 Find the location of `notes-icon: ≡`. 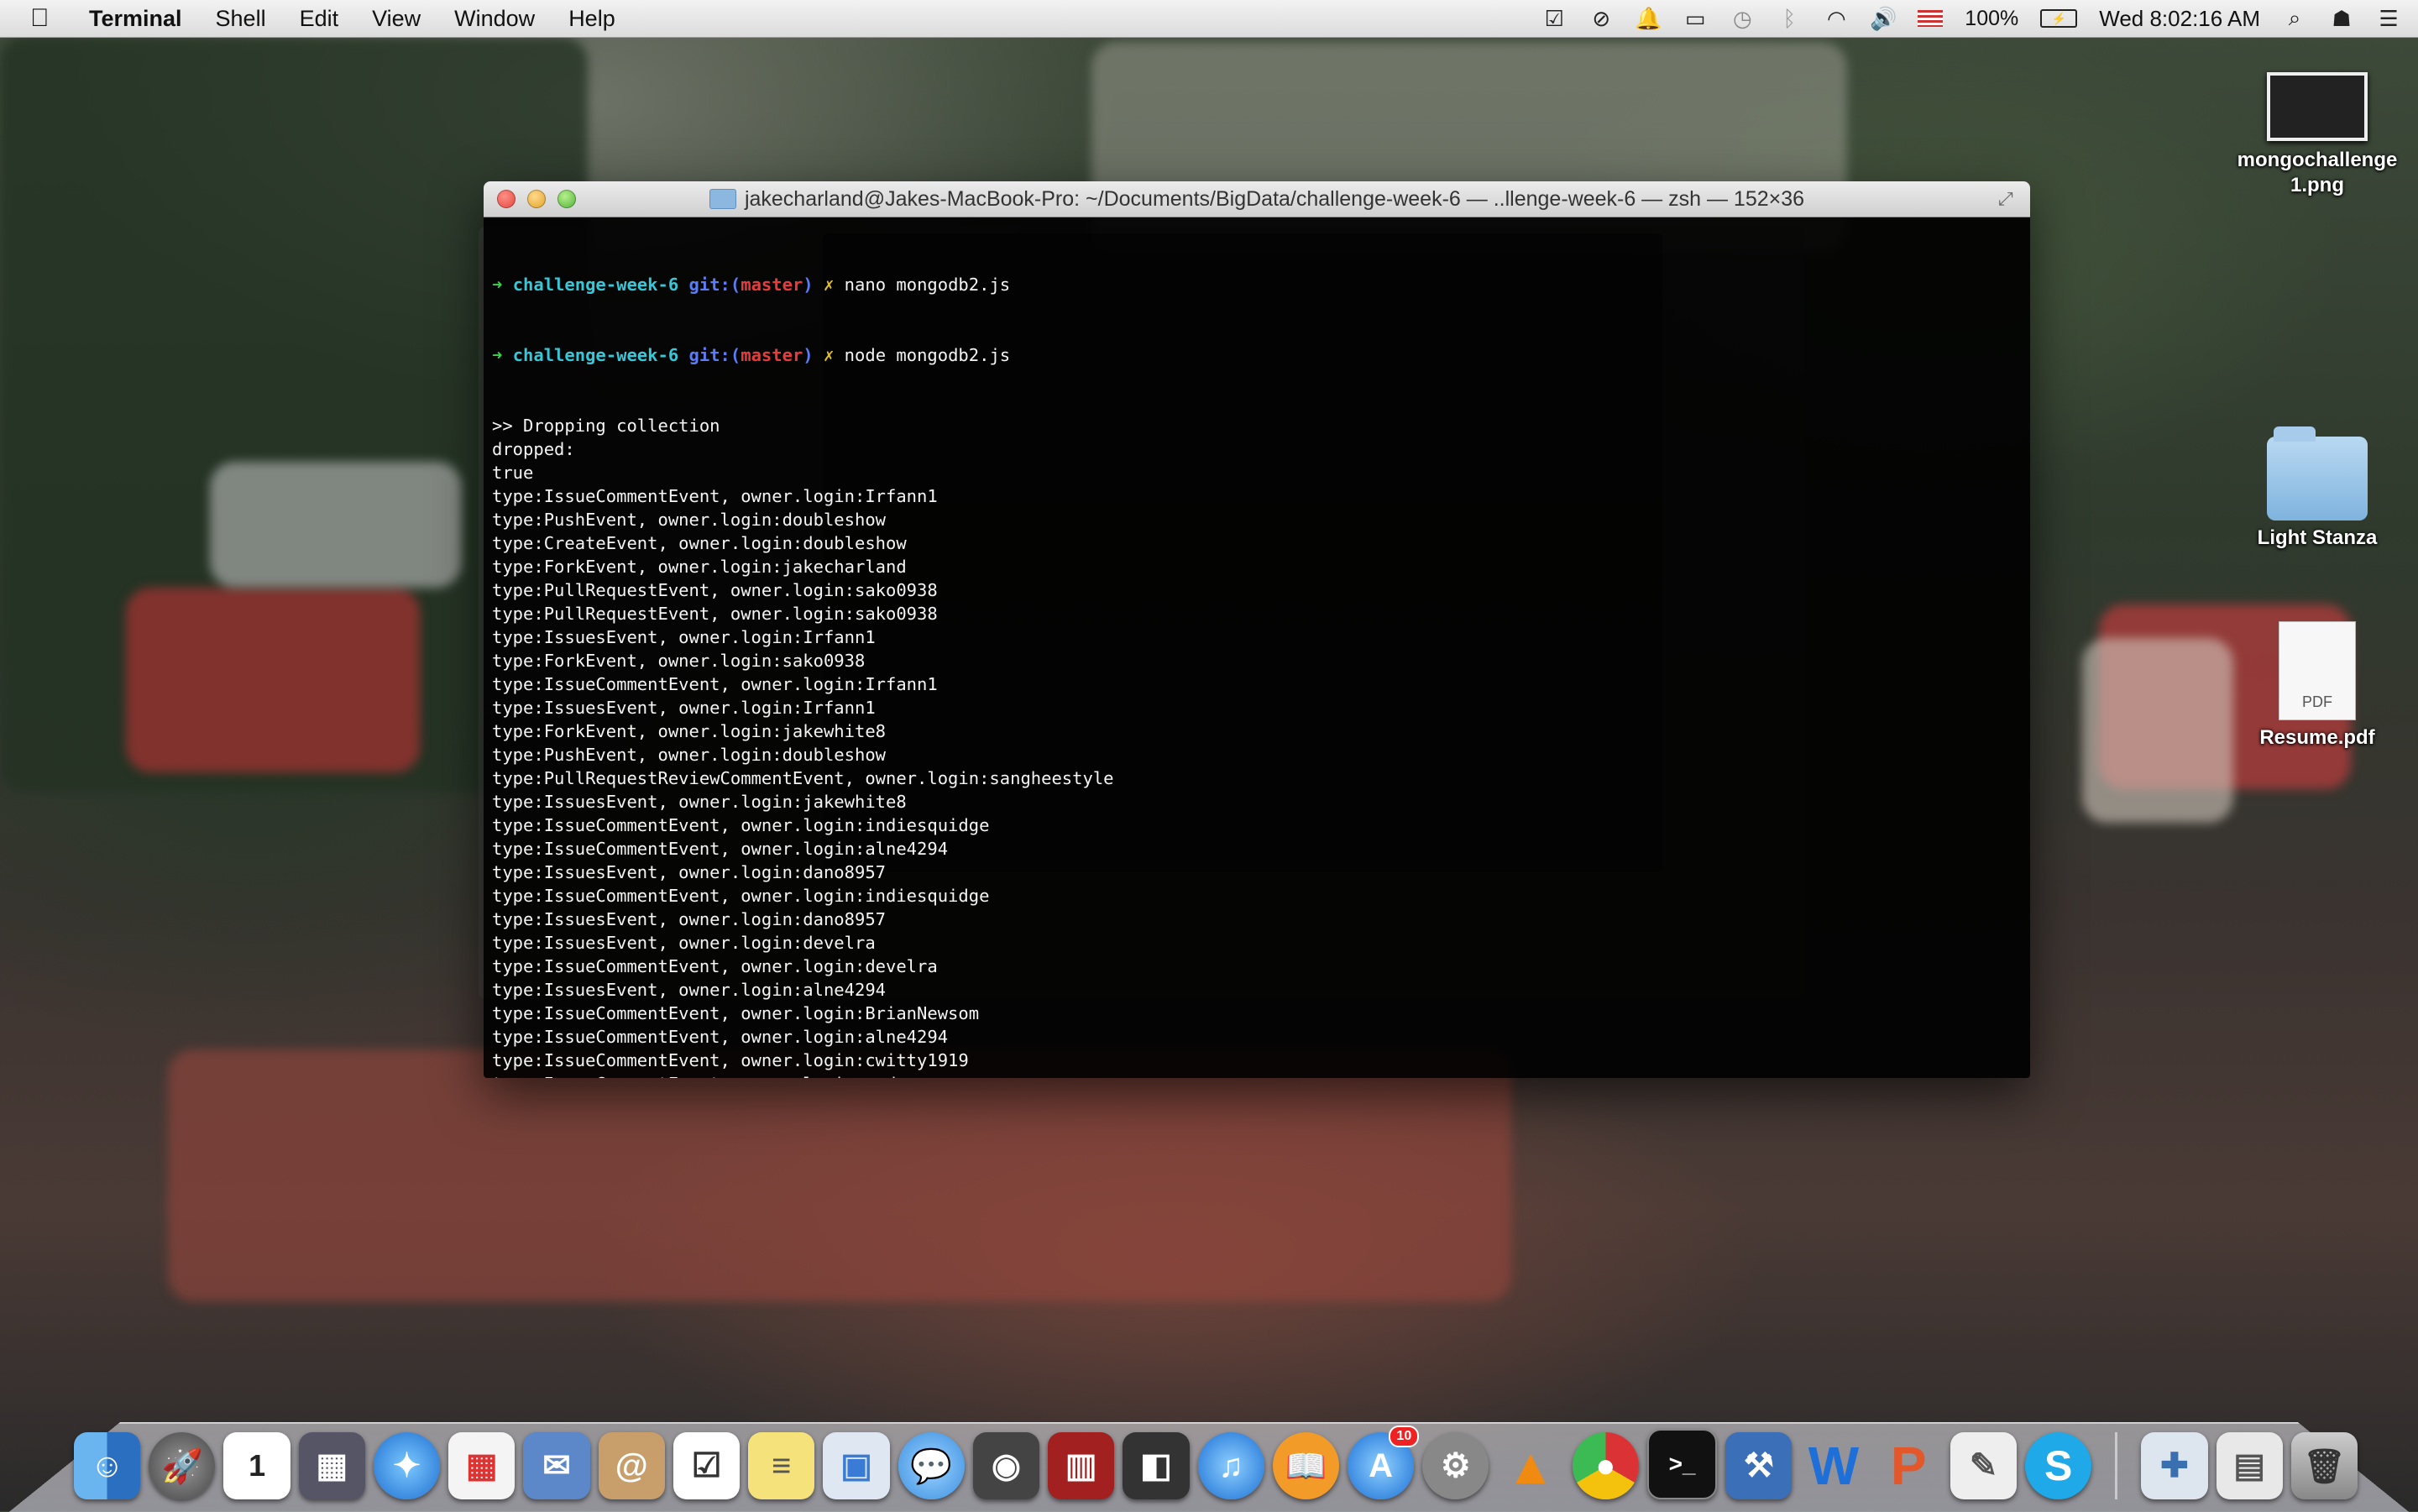

notes-icon: ≡ is located at coordinates (781, 1465).